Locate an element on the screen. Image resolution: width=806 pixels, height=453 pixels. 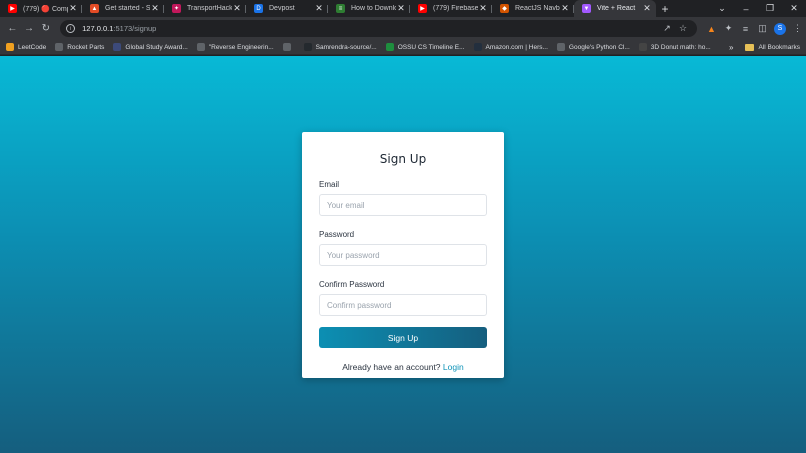
login-prompt-text: Already have an account? is located at coordinates (391, 367).